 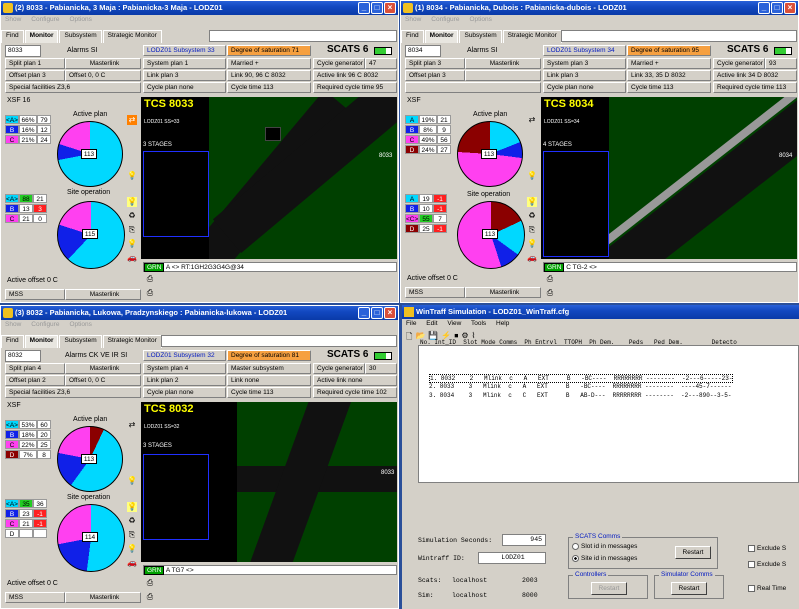 I want to click on sim-seconds-field: 945, so click(x=524, y=540).